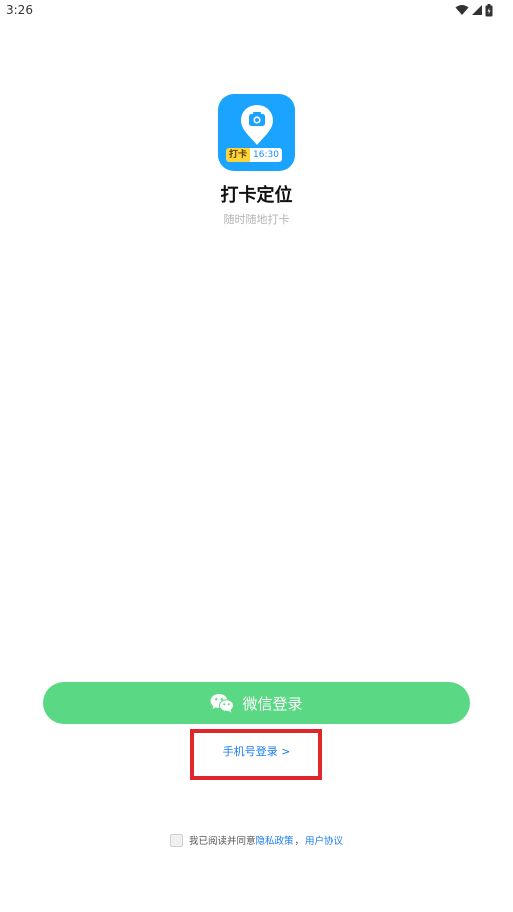 This screenshot has height=912, width=513. I want to click on app-slogan: 随时随地打卡, so click(256, 219).